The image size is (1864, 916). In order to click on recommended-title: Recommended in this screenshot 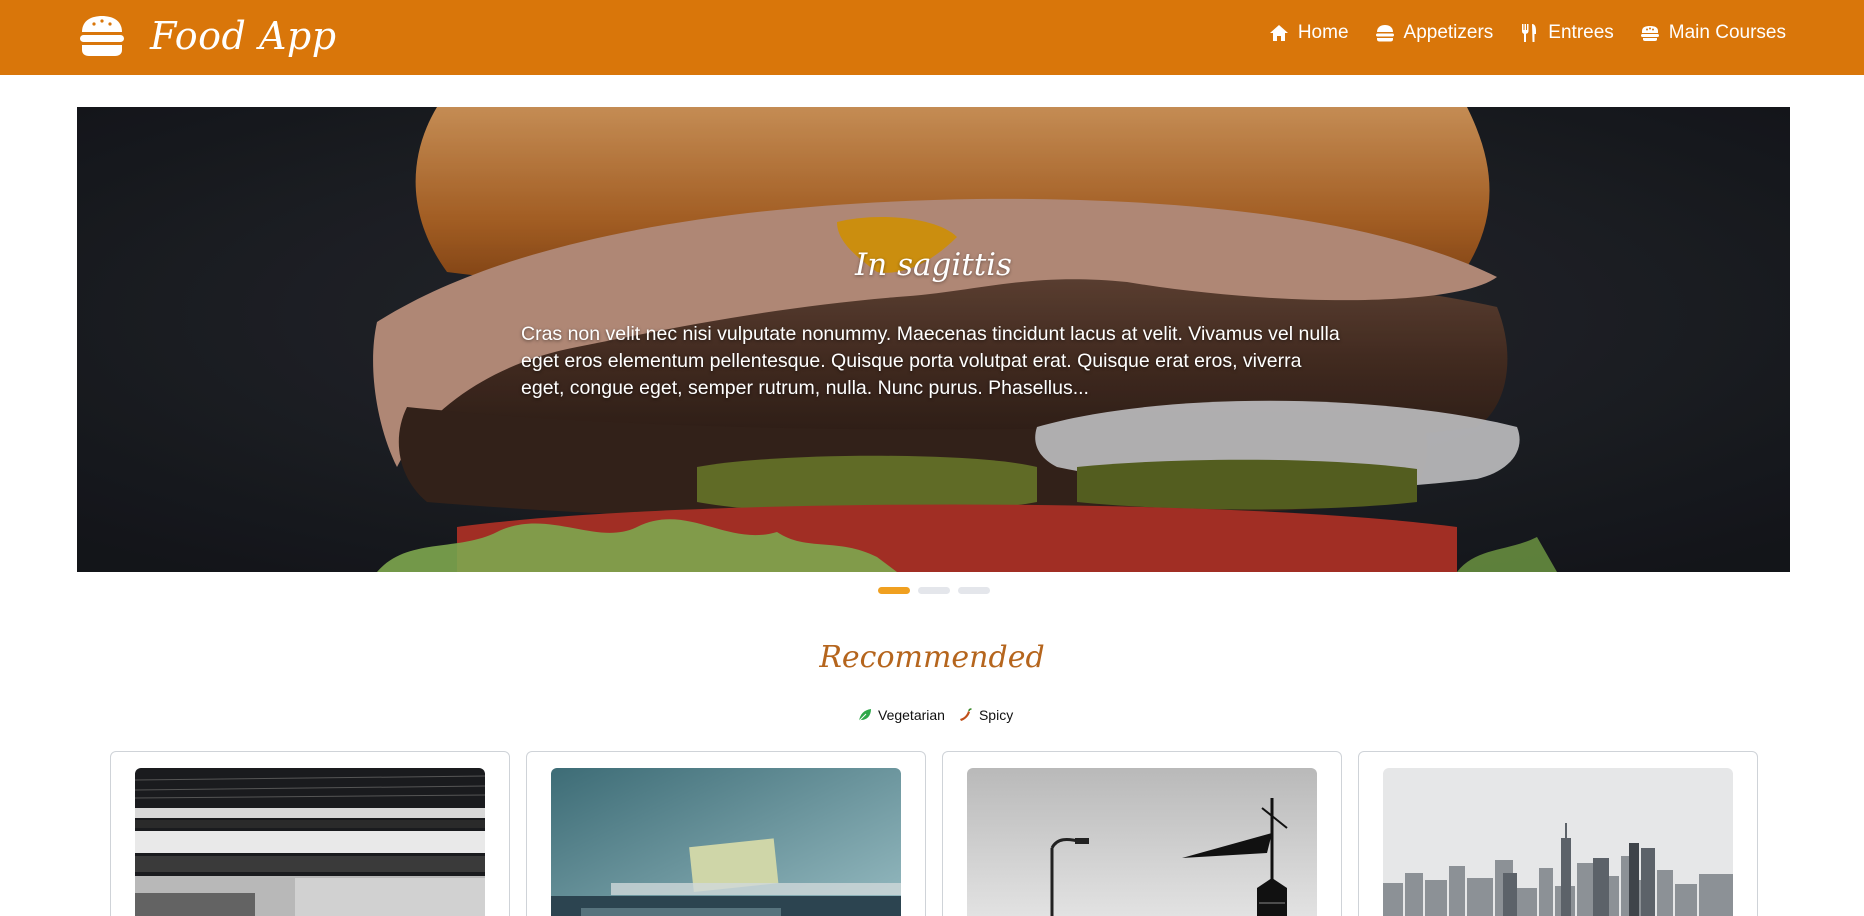, I will do `click(932, 657)`.